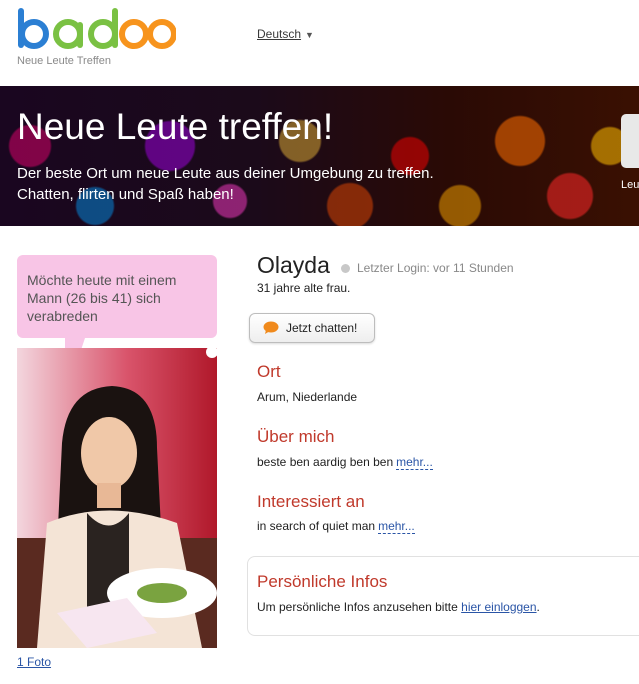 This screenshot has width=639, height=684. What do you see at coordinates (345, 268) in the screenshot?
I see `offline-status-icon` at bounding box center [345, 268].